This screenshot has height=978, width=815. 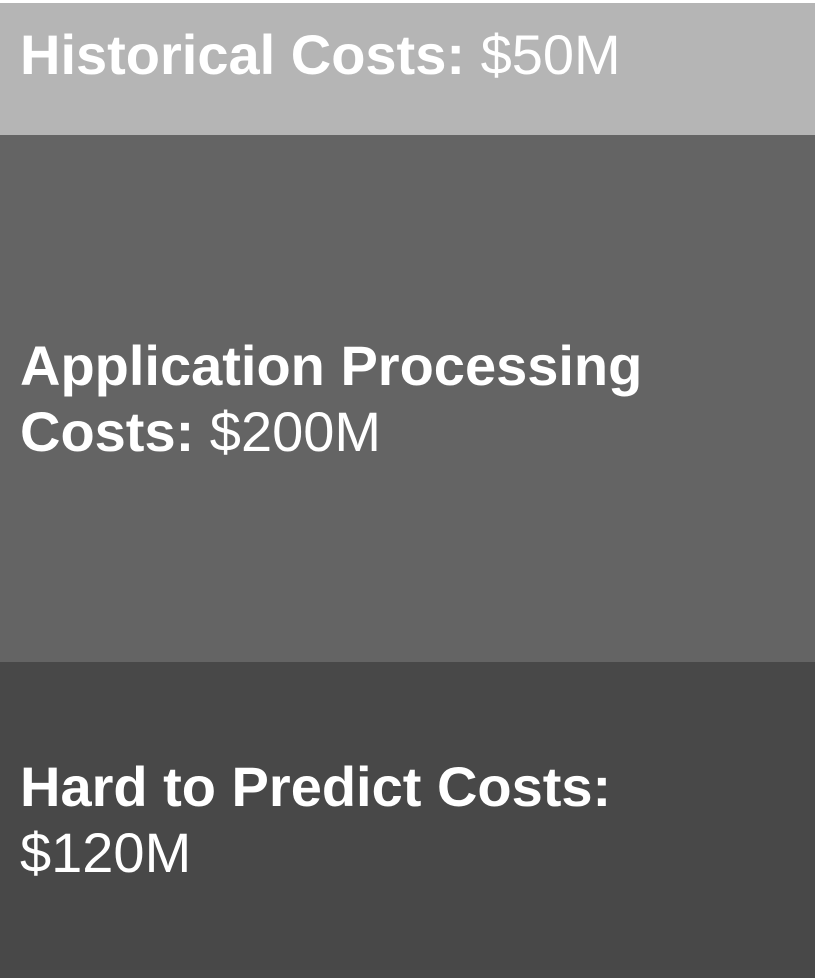 I want to click on segment-value: $200M, so click(x=295, y=431).